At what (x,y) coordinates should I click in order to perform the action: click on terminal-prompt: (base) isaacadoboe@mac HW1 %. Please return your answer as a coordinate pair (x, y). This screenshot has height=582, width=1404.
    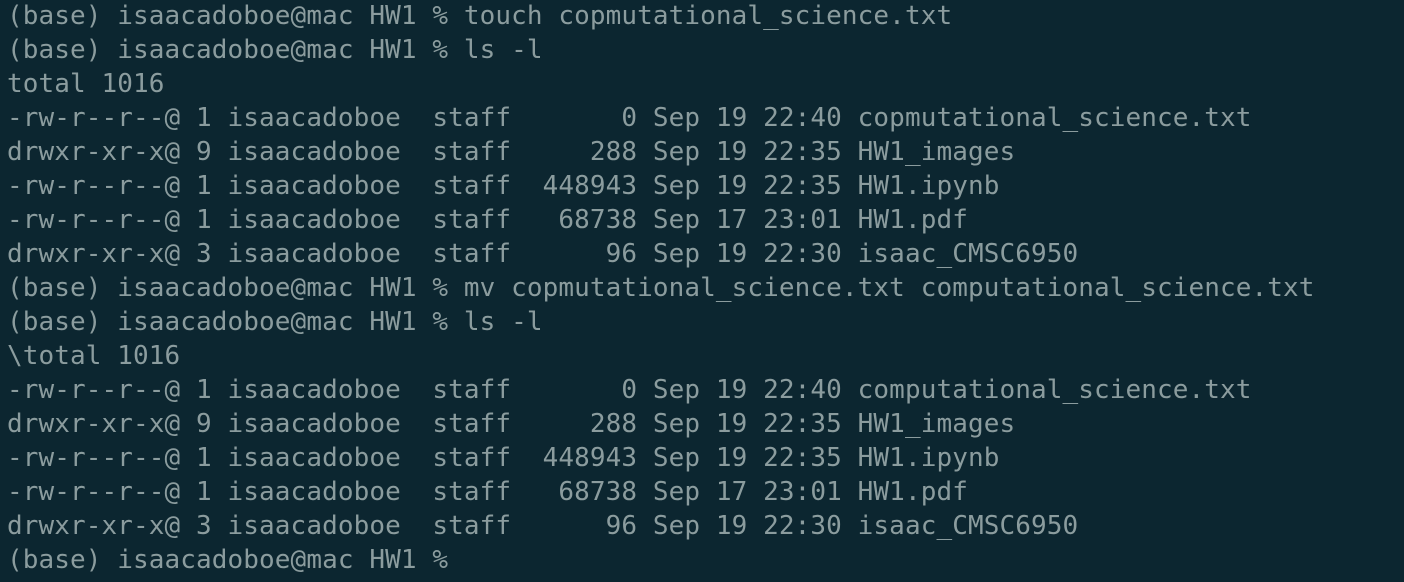
    Looking at the image, I should click on (661, 560).